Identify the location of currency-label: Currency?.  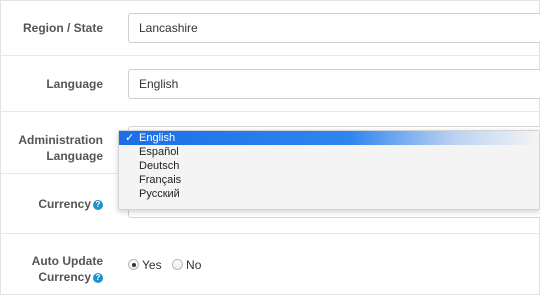
(70, 204).